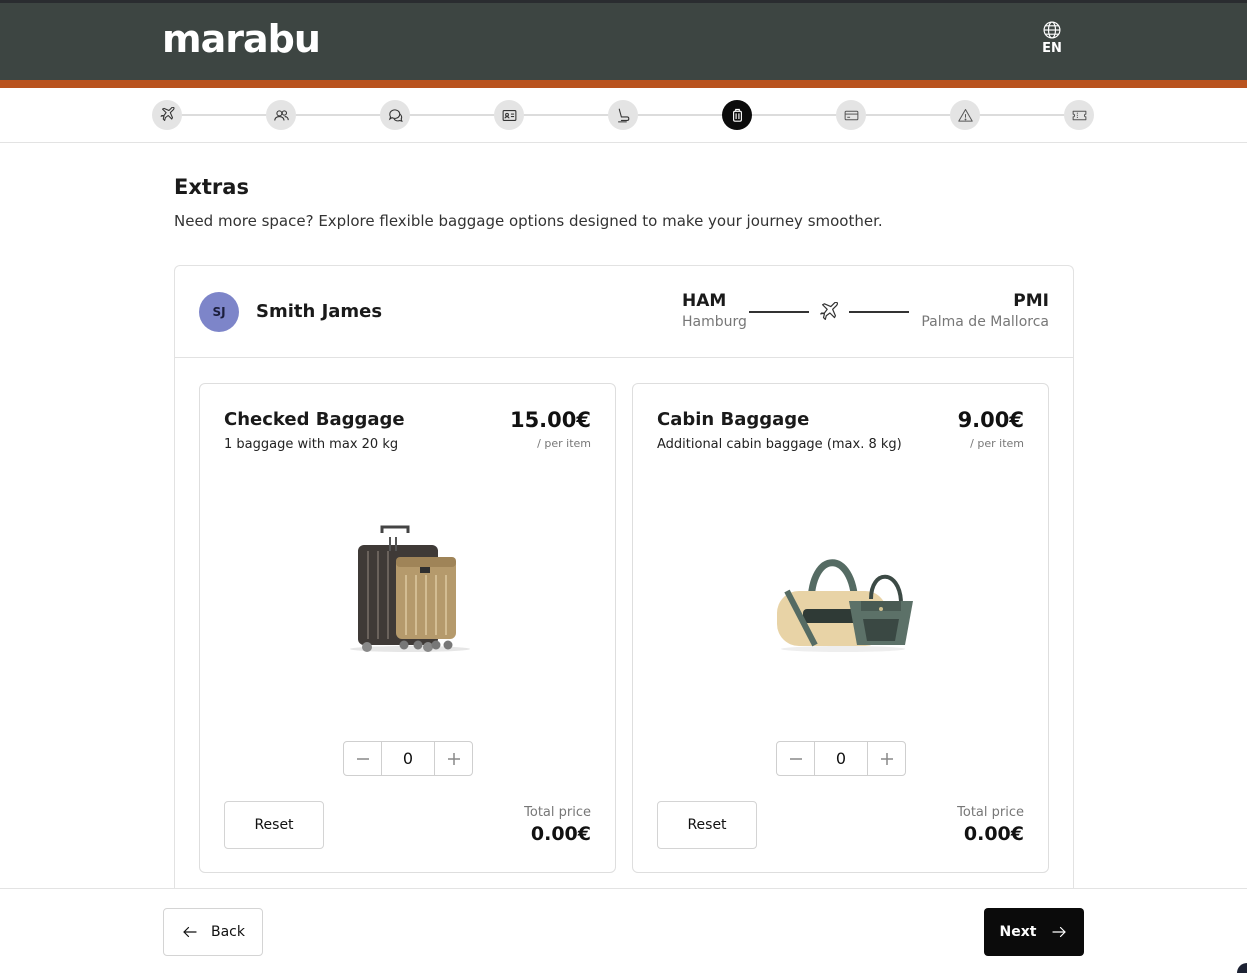  Describe the element at coordinates (228, 932) in the screenshot. I see `back-label: Back` at that location.